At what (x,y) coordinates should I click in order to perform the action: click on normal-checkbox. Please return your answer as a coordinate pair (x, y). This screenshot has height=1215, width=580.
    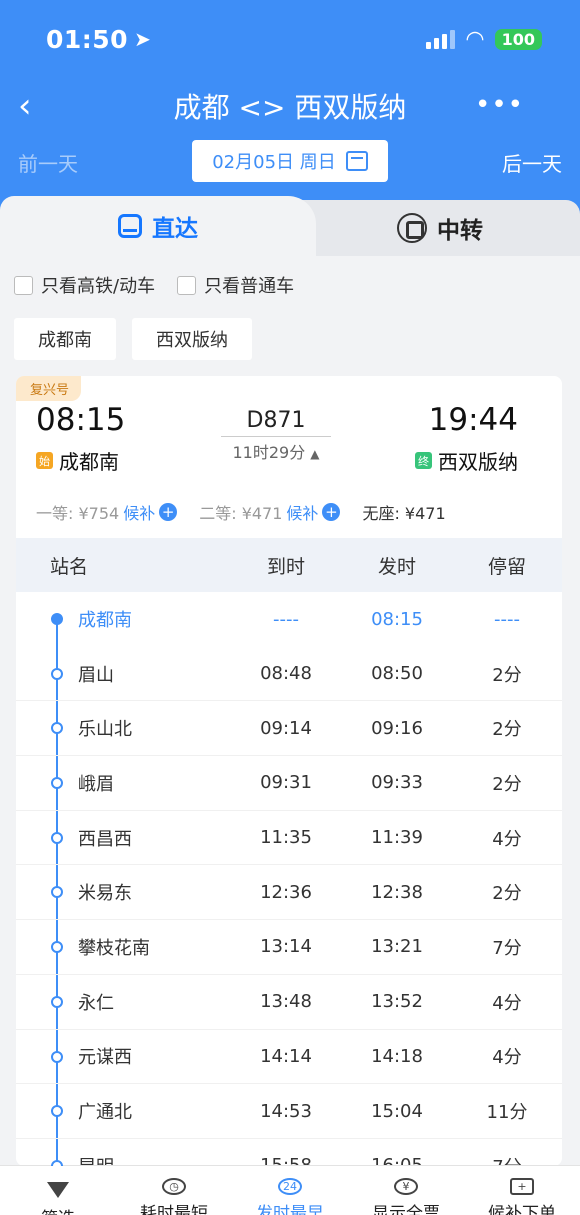
    Looking at the image, I should click on (187, 285).